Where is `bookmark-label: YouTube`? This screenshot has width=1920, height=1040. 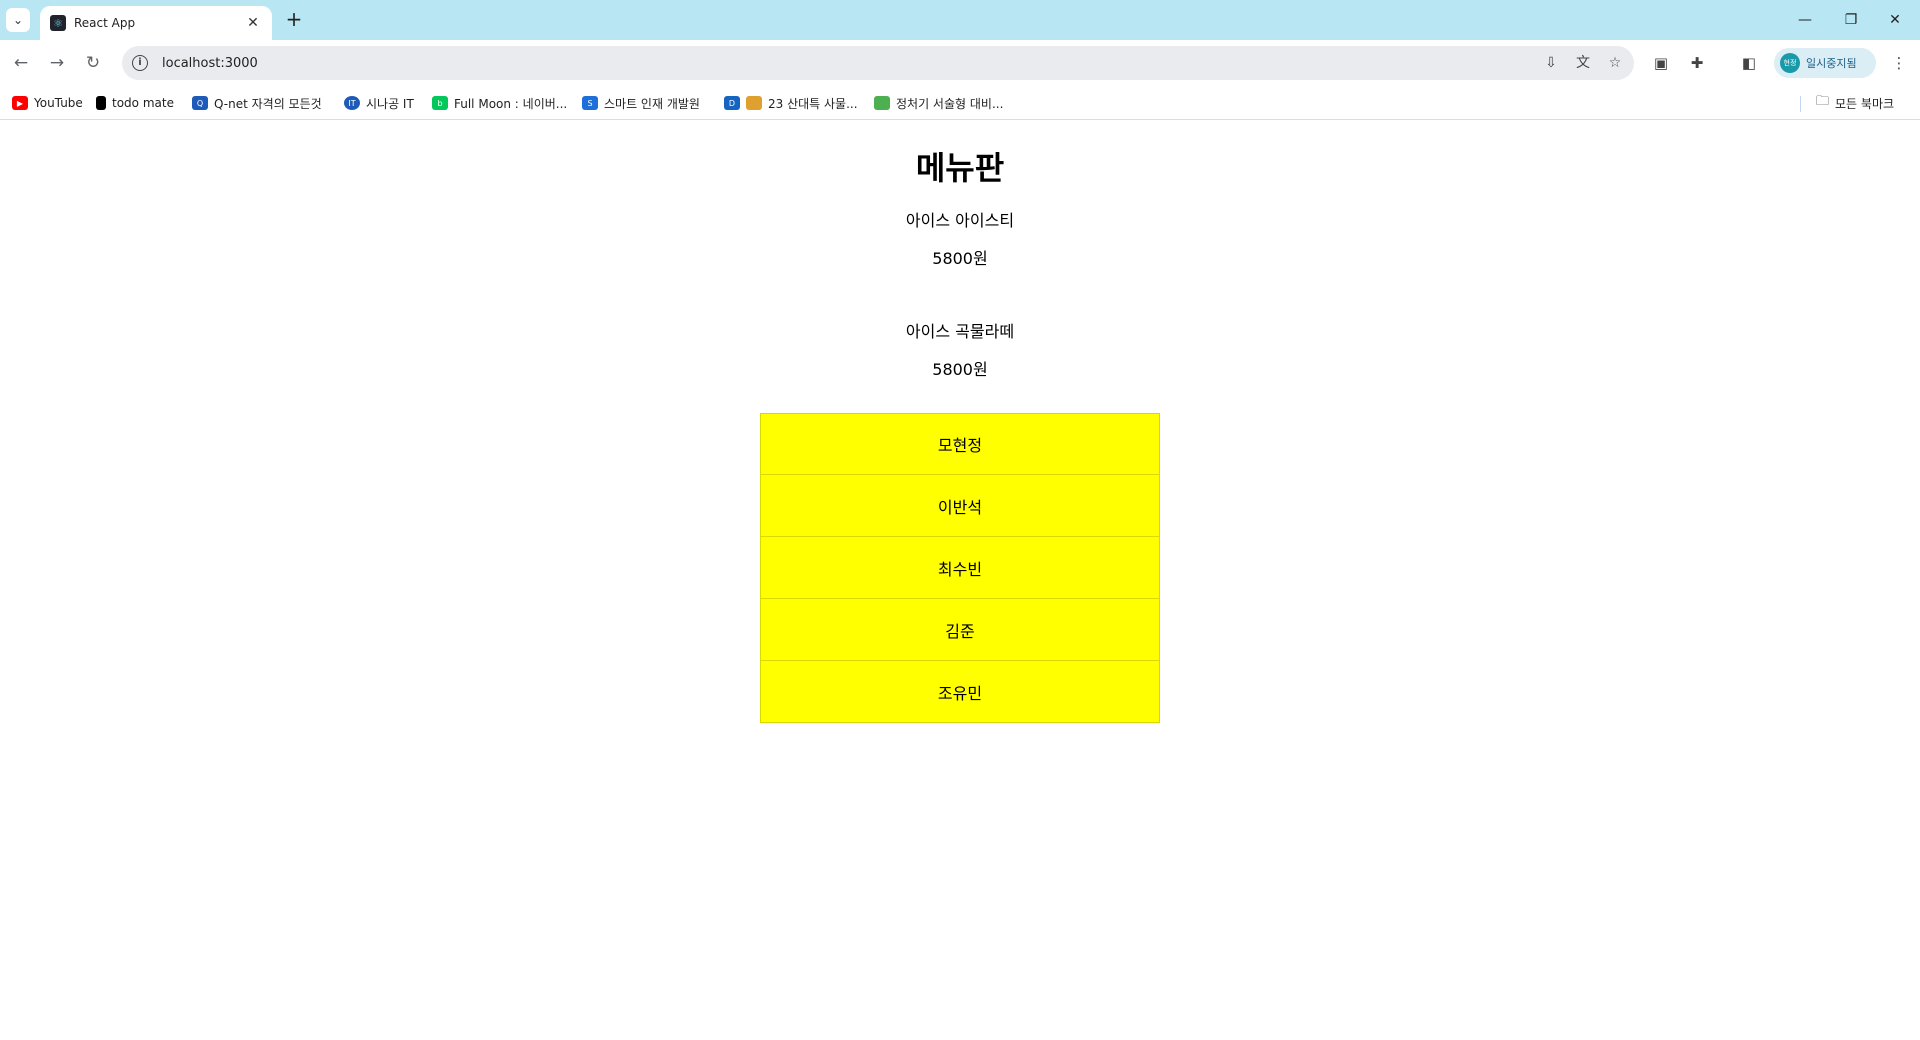 bookmark-label: YouTube is located at coordinates (58, 103).